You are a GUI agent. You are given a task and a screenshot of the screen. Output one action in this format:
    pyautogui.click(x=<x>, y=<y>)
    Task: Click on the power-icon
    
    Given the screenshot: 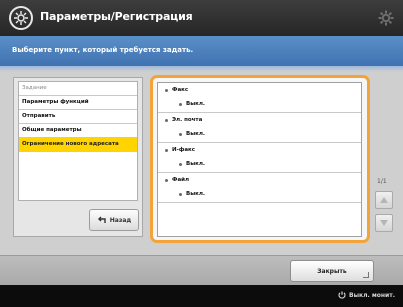 What is the action you would take?
    pyautogui.click(x=342, y=295)
    